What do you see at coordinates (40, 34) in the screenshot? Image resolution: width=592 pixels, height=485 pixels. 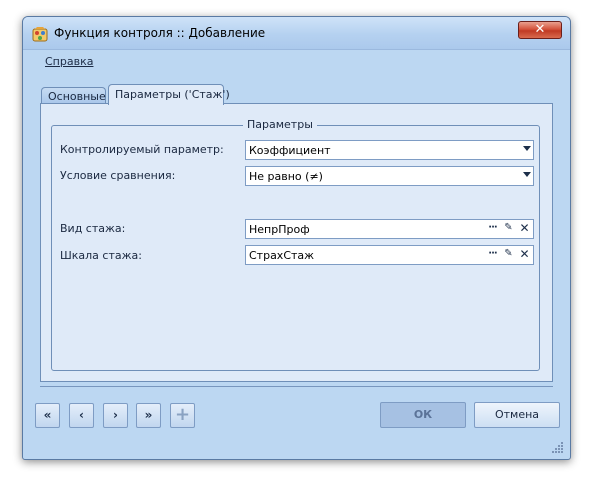 I see `app-icon` at bounding box center [40, 34].